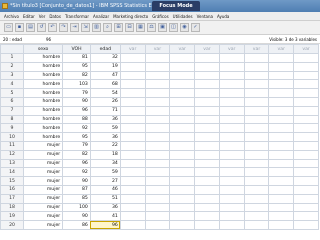  What do you see at coordinates (76, 58) in the screenshot?
I see `cell-voh: 81` at bounding box center [76, 58].